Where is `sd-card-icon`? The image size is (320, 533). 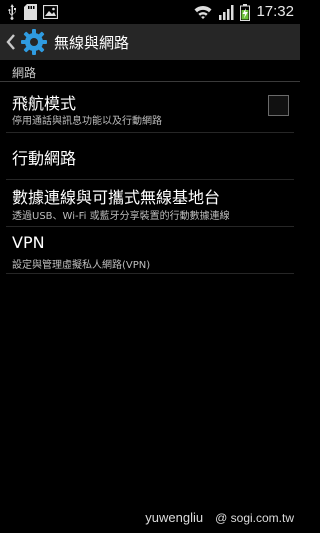
sd-card-icon is located at coordinates (30, 12).